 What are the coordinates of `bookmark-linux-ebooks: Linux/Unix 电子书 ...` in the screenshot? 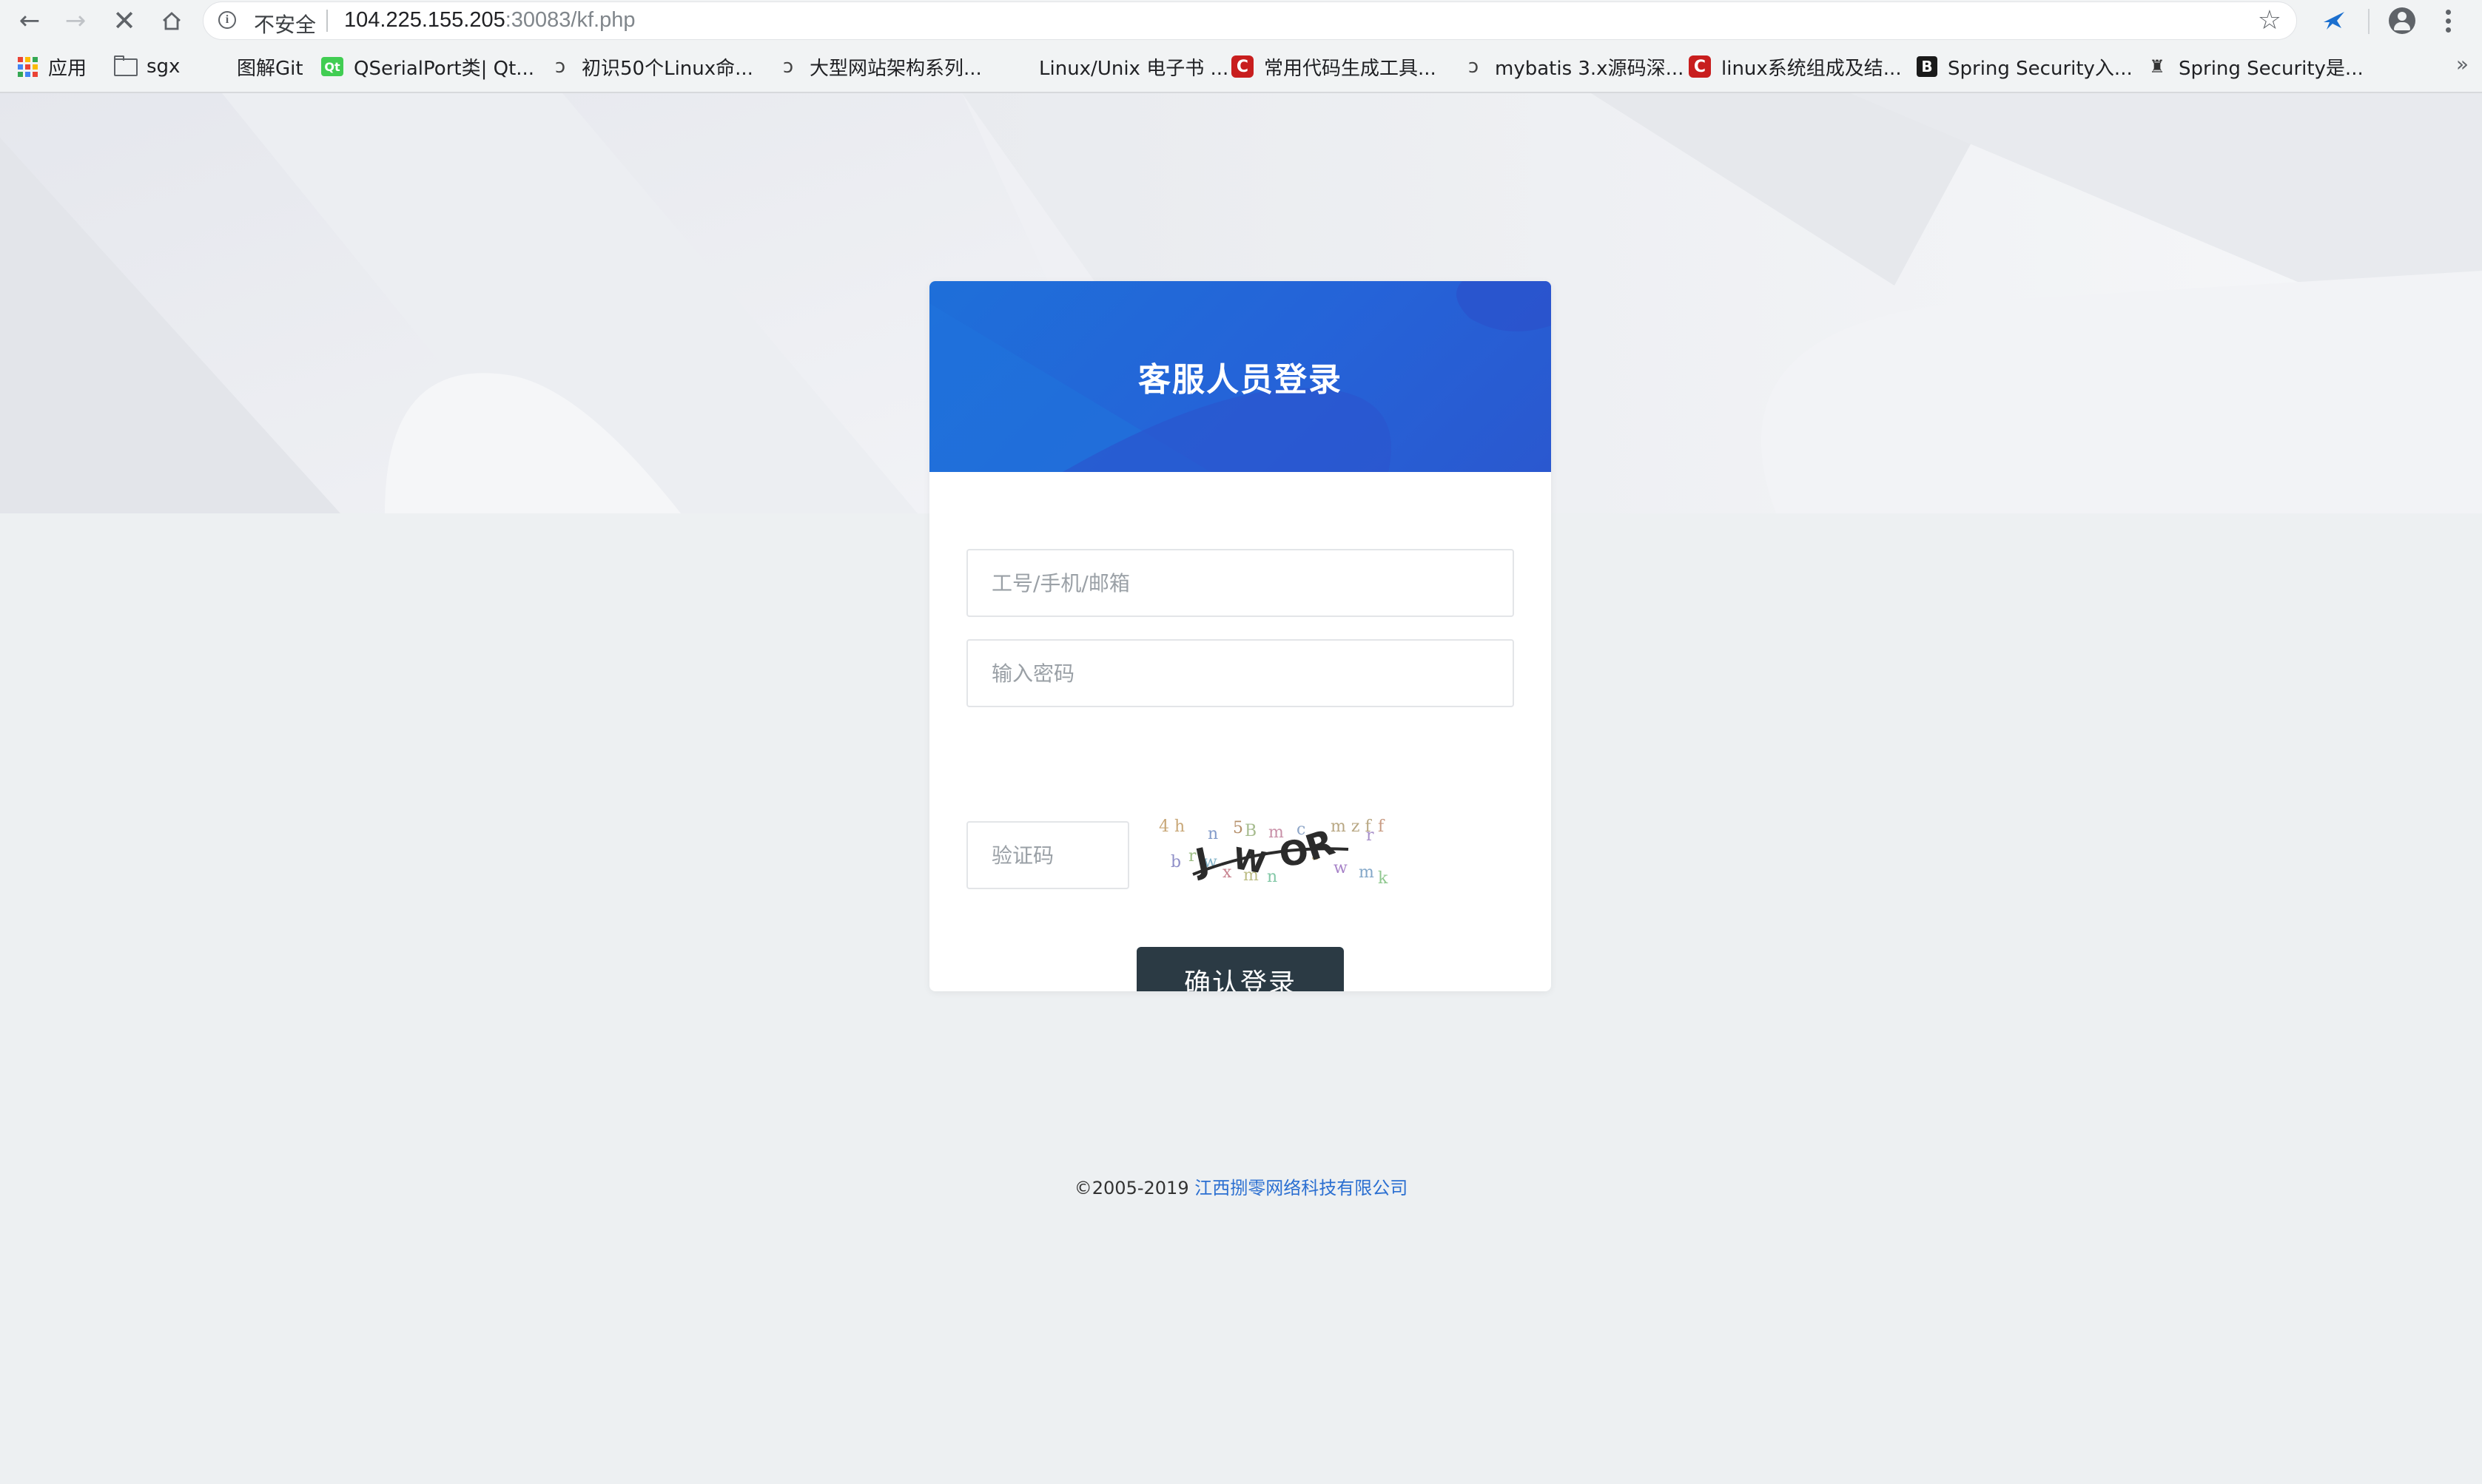 It's located at (1117, 112).